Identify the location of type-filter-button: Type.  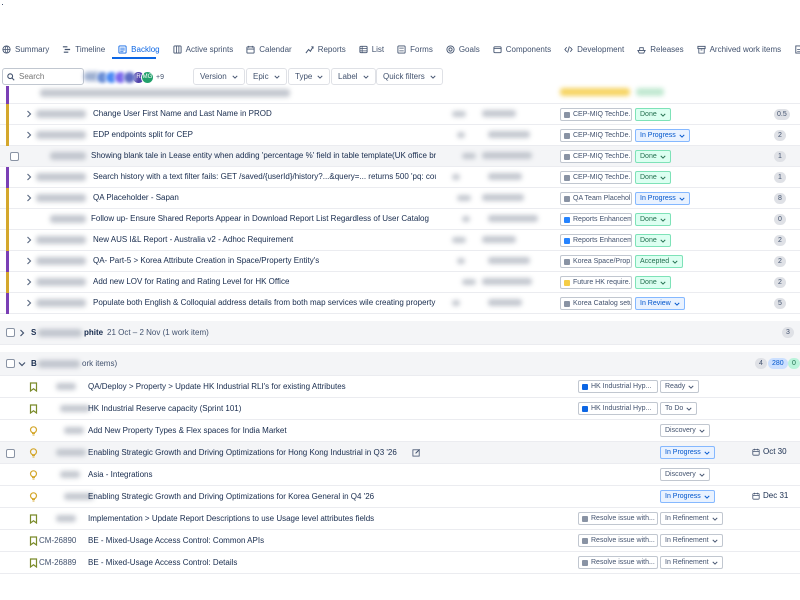
(309, 76).